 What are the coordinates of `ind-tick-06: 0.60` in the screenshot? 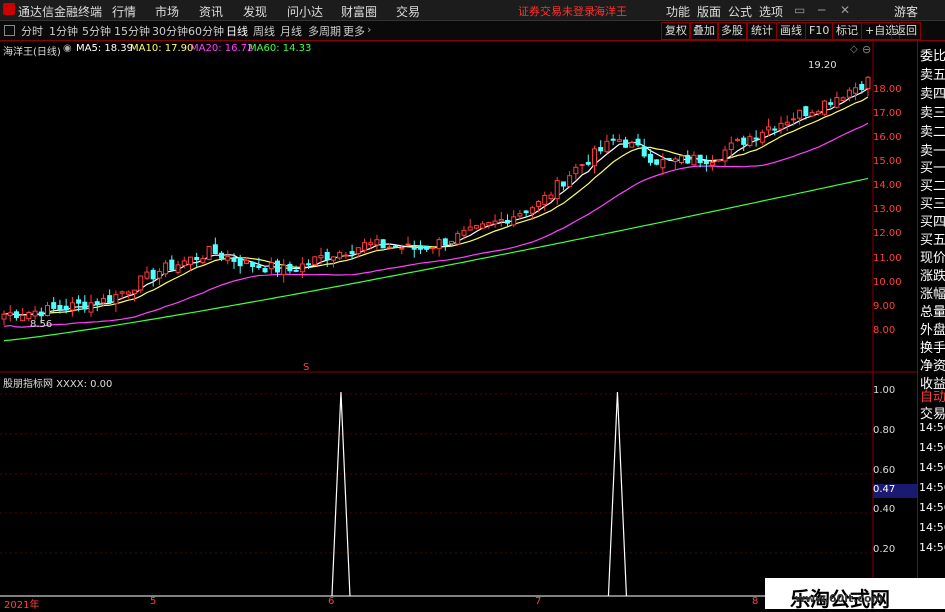 It's located at (884, 470).